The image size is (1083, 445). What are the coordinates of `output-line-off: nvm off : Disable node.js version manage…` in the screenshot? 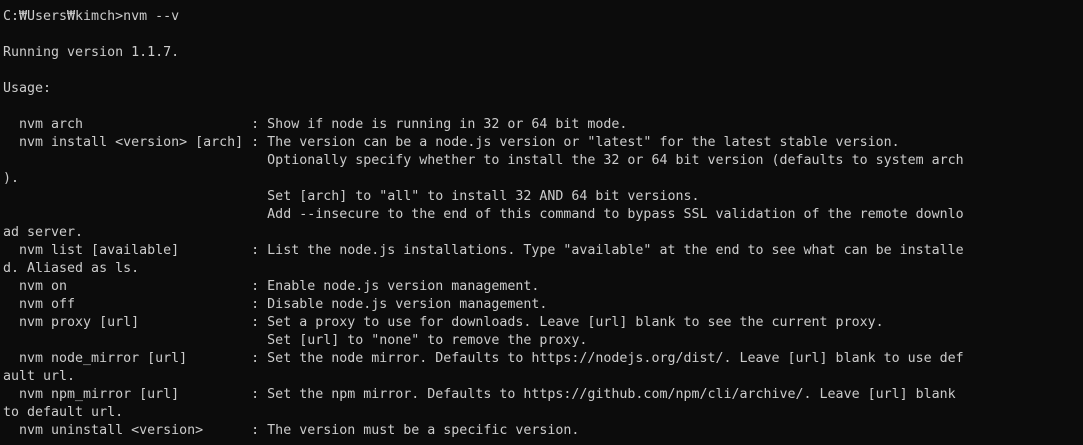 It's located at (275, 304).